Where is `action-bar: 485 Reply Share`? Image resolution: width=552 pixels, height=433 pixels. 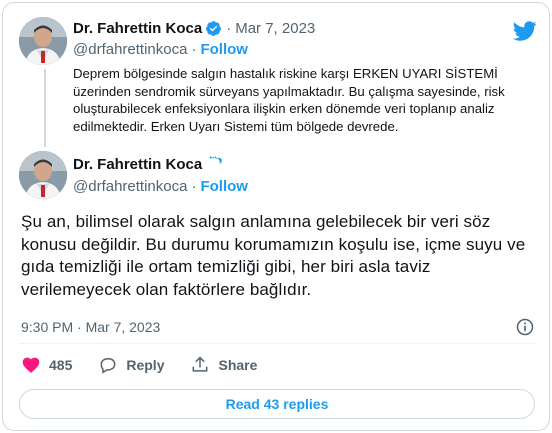 action-bar: 485 Reply Share is located at coordinates (152, 365).